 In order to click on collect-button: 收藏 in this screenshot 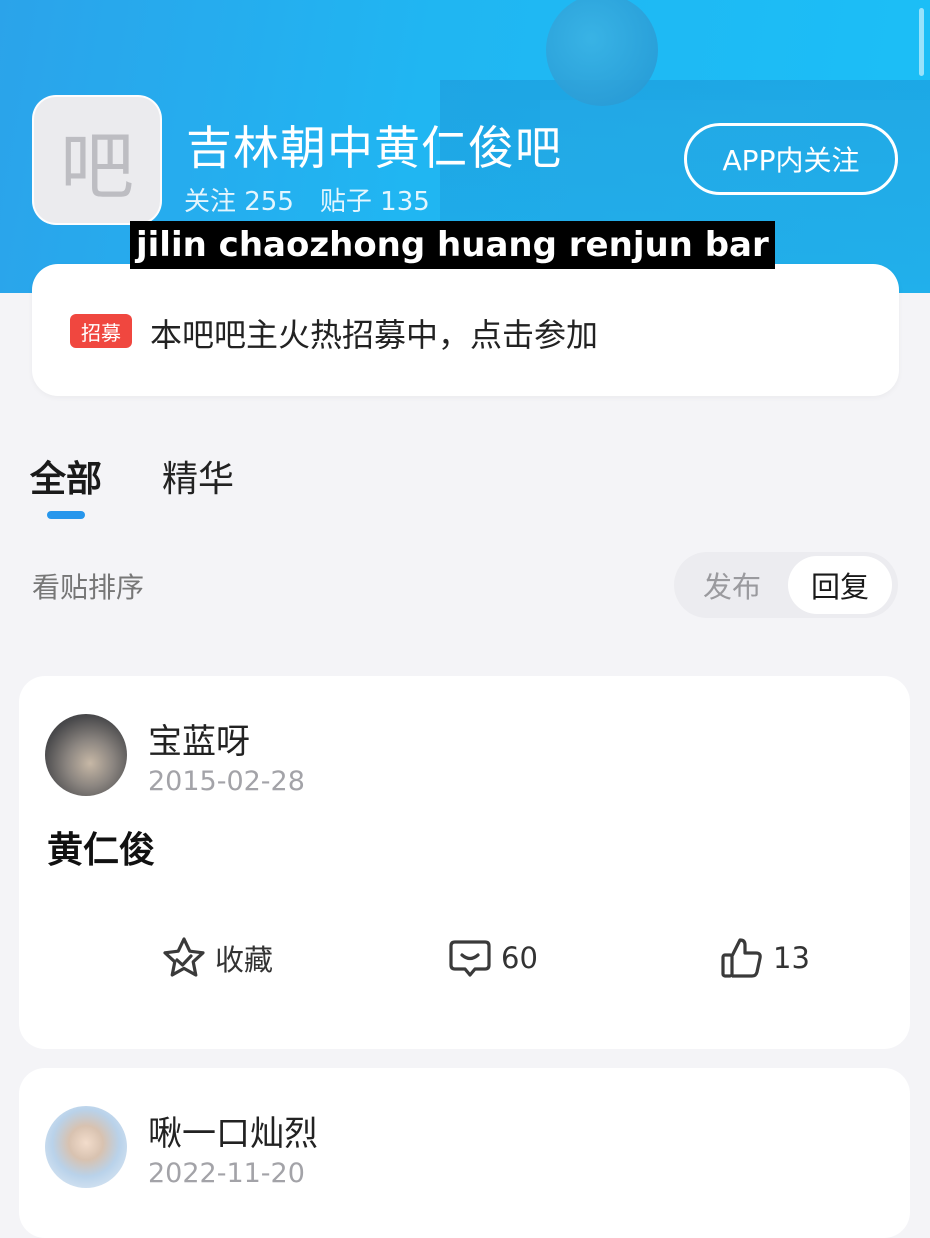, I will do `click(217, 958)`.